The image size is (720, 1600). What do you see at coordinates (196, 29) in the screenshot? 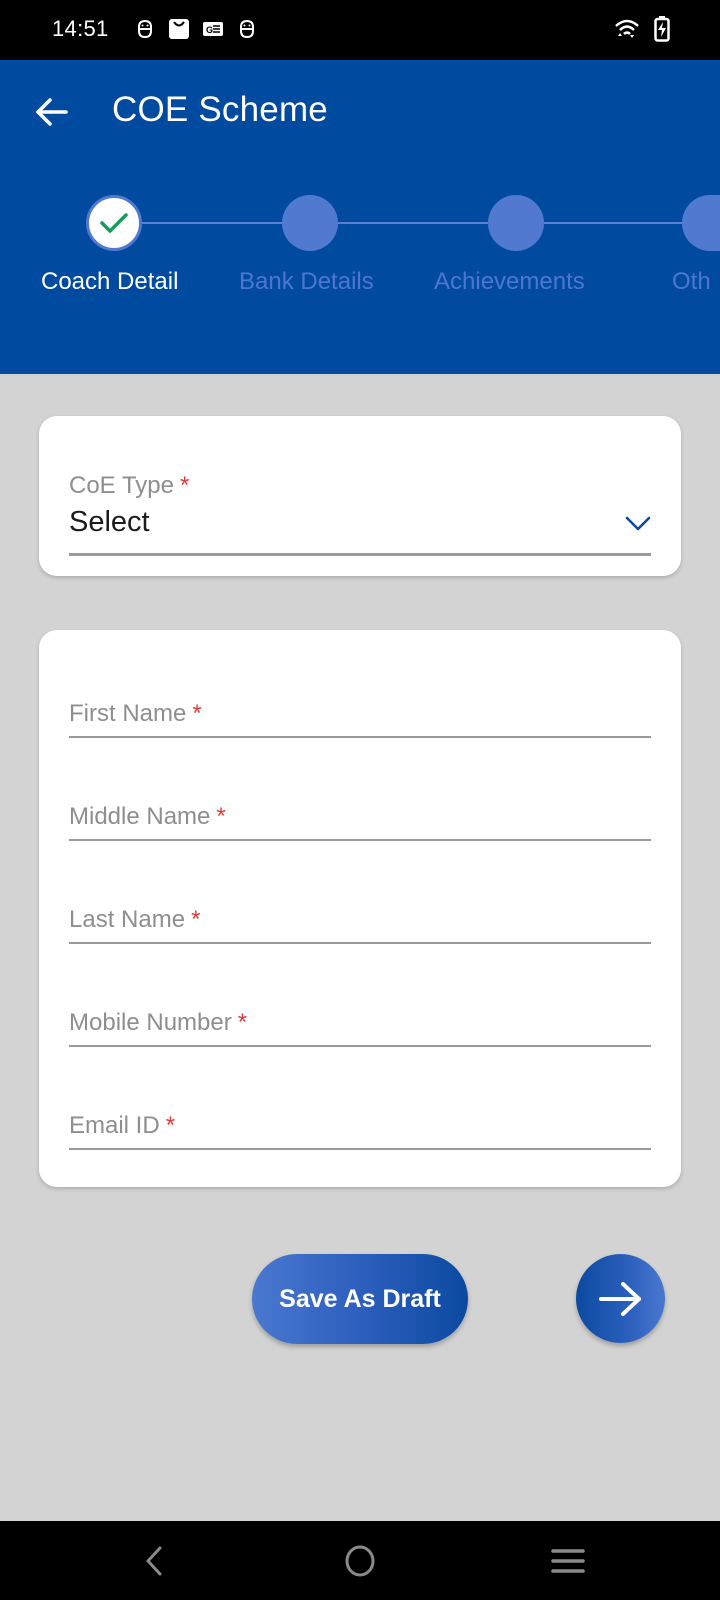
I see `notification-icons: G` at bounding box center [196, 29].